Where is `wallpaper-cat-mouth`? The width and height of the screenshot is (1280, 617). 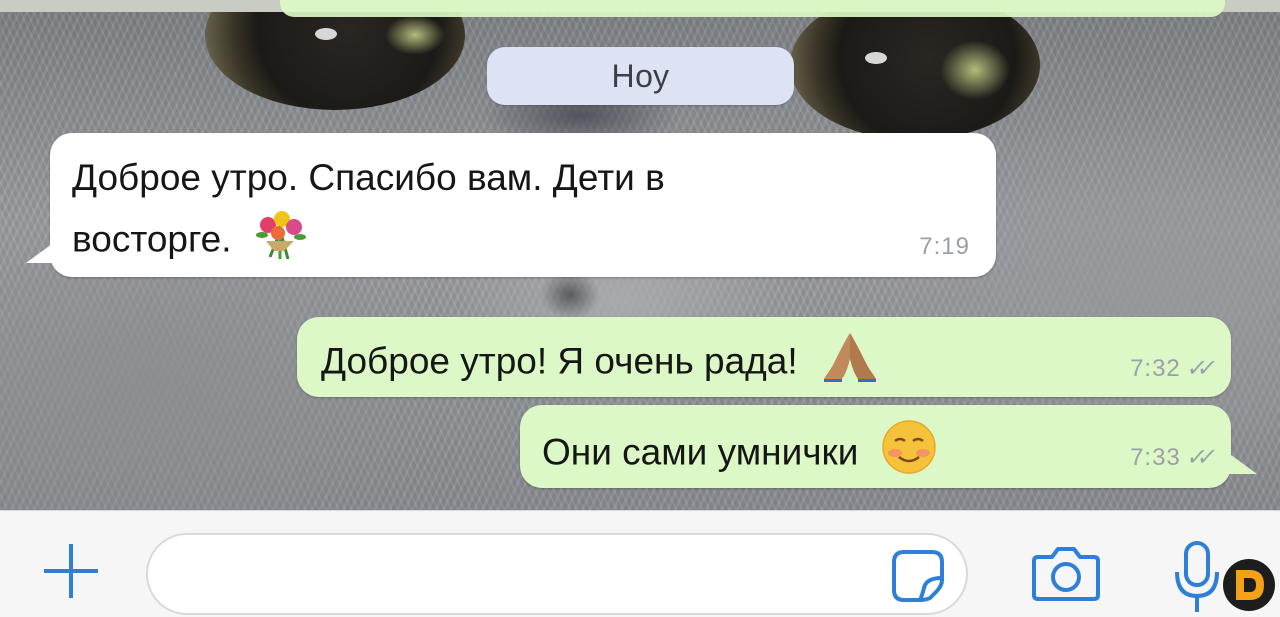
wallpaper-cat-mouth is located at coordinates (570, 295).